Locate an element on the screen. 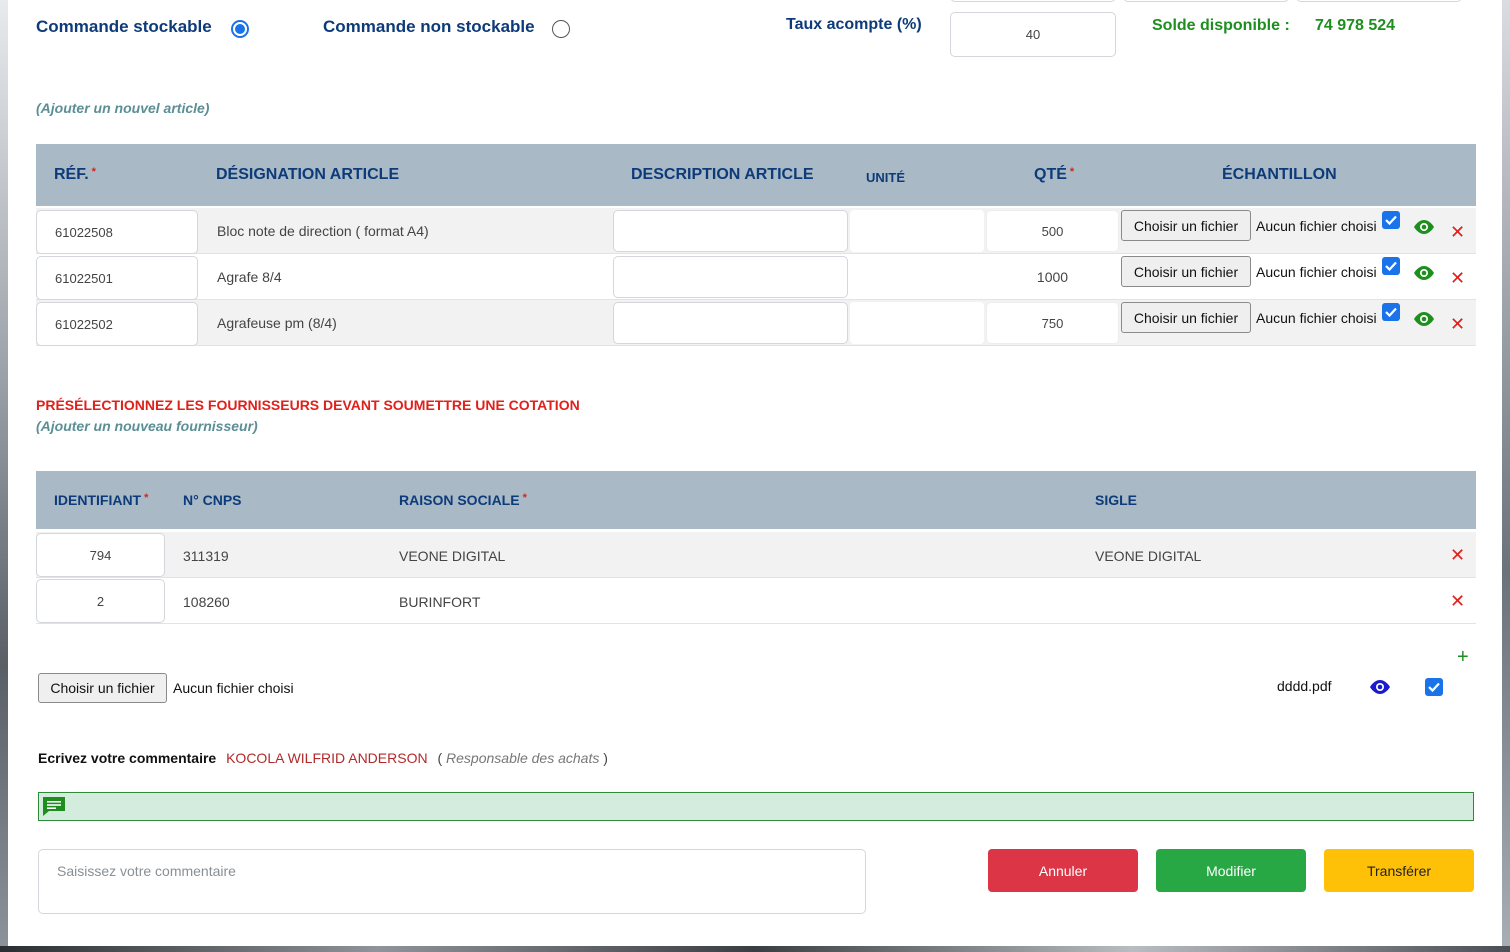 The width and height of the screenshot is (1510, 952). comment-label: Ecrivez votre commentaire is located at coordinates (127, 758).